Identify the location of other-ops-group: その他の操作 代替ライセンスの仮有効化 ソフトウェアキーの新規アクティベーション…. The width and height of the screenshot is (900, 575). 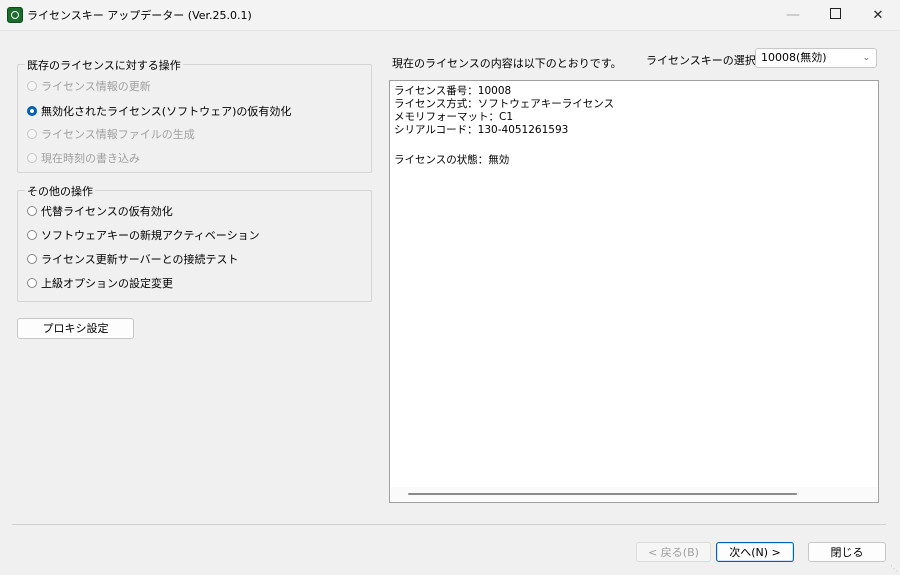
(194, 242).